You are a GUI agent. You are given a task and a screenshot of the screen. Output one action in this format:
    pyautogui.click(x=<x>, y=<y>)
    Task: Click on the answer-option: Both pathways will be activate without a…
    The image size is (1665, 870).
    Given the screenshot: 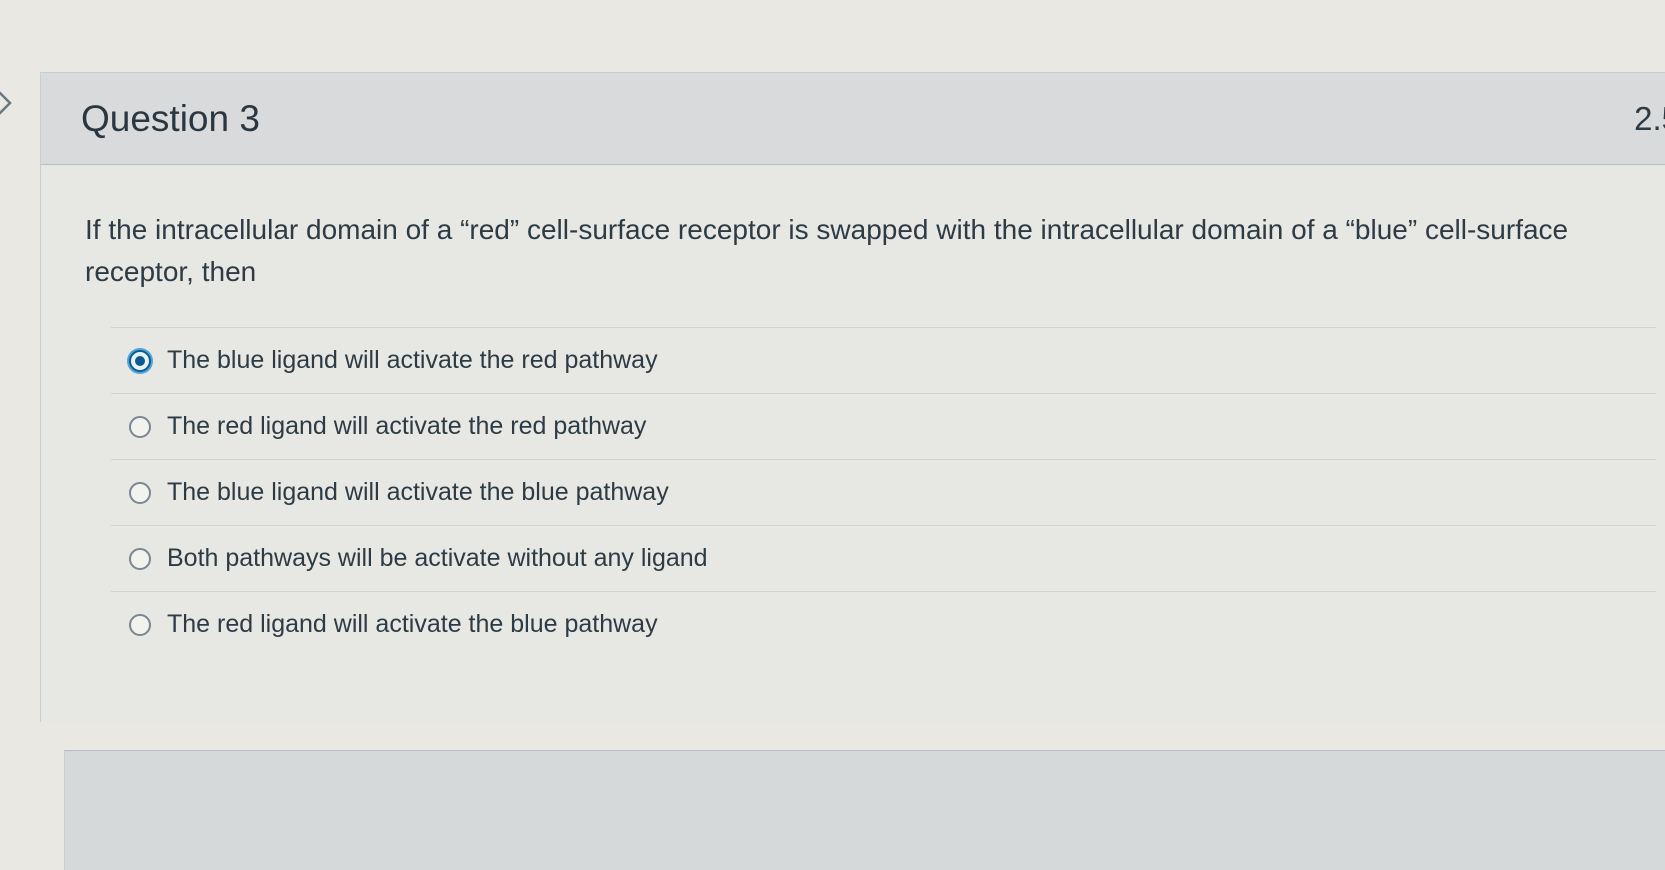 What is the action you would take?
    pyautogui.click(x=883, y=558)
    